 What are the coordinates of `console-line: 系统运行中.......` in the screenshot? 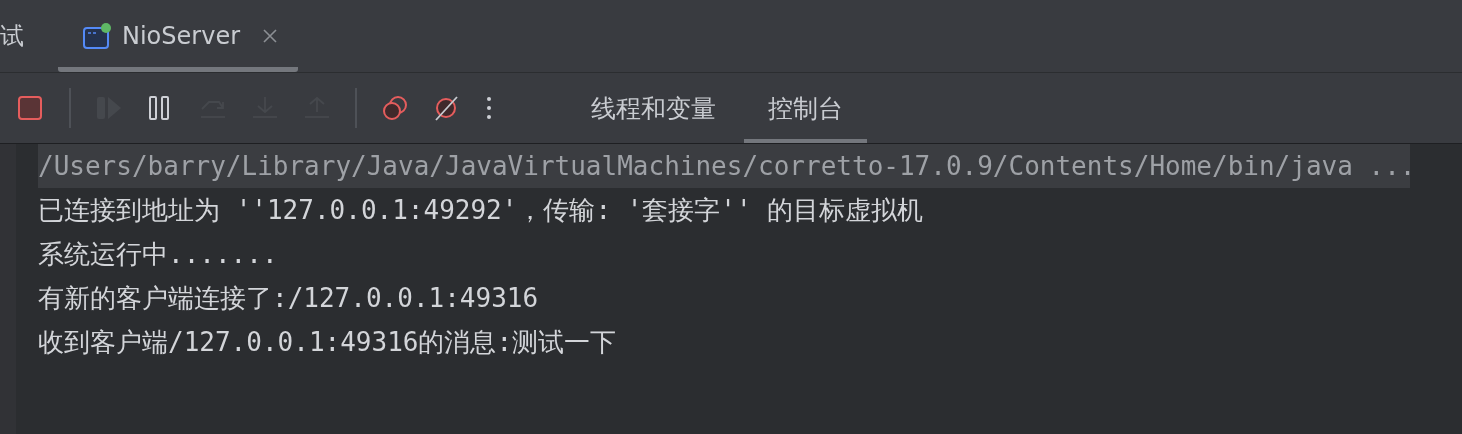 It's located at (158, 254).